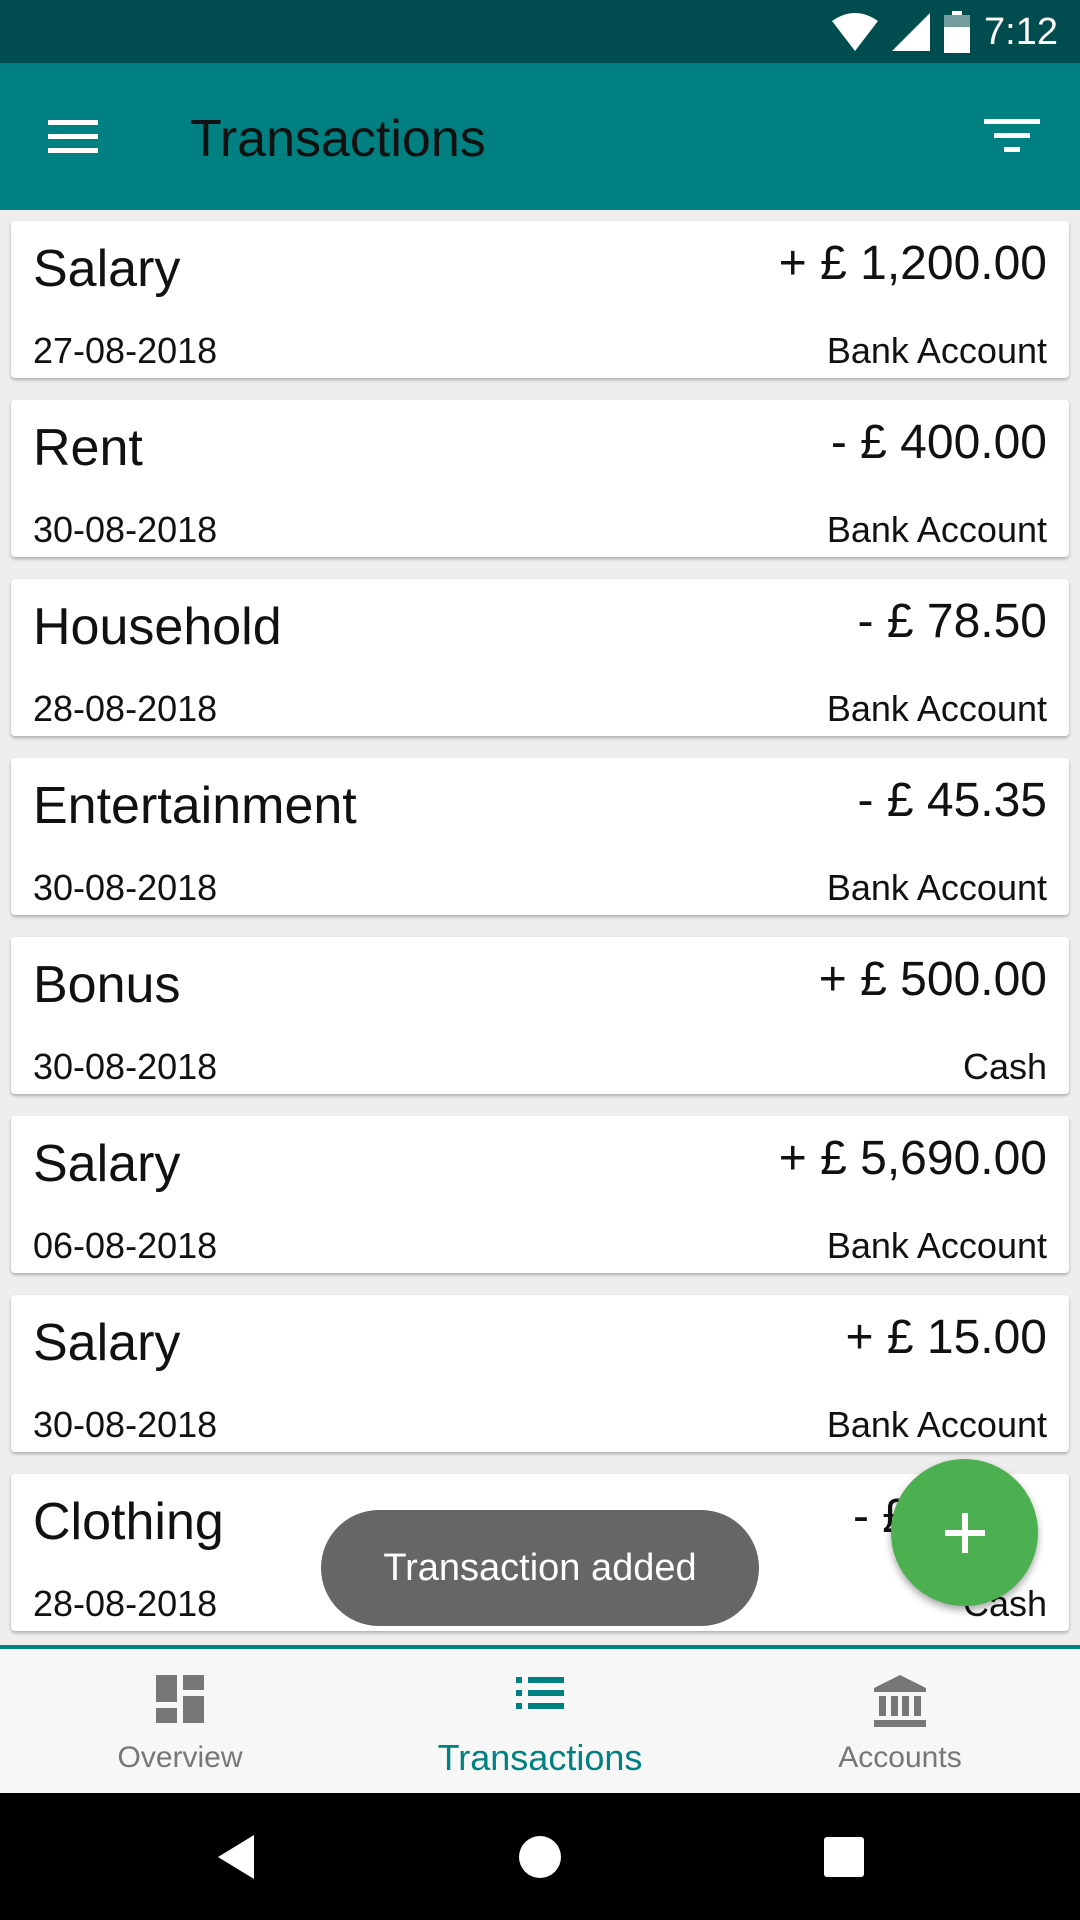  I want to click on toast-message: Transaction added, so click(540, 1568).